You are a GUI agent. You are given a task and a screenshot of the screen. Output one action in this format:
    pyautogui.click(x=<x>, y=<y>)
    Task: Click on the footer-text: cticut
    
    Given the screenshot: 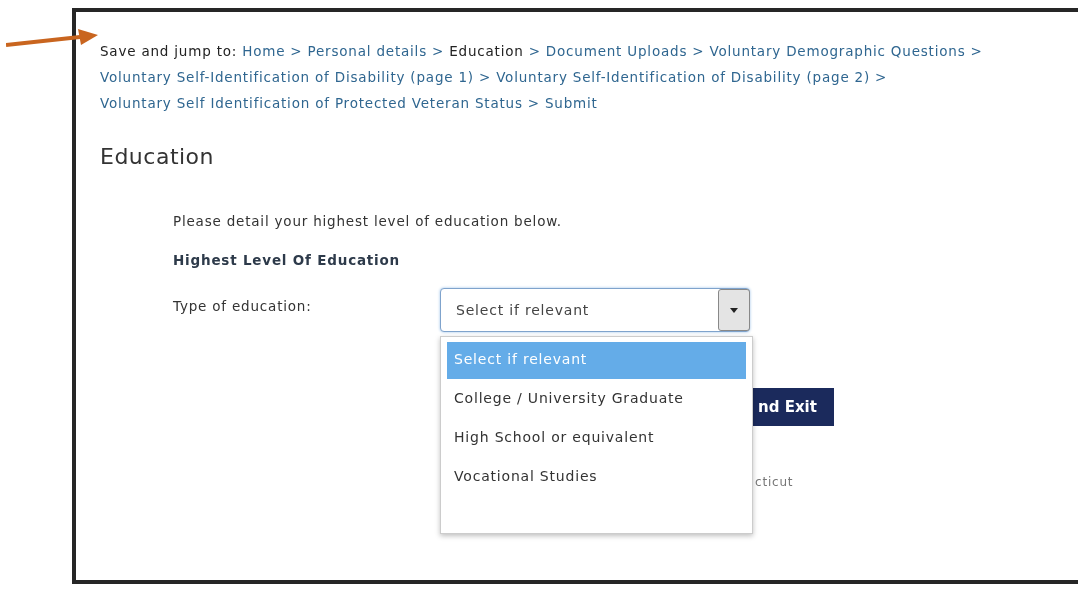 What is the action you would take?
    pyautogui.click(x=774, y=482)
    